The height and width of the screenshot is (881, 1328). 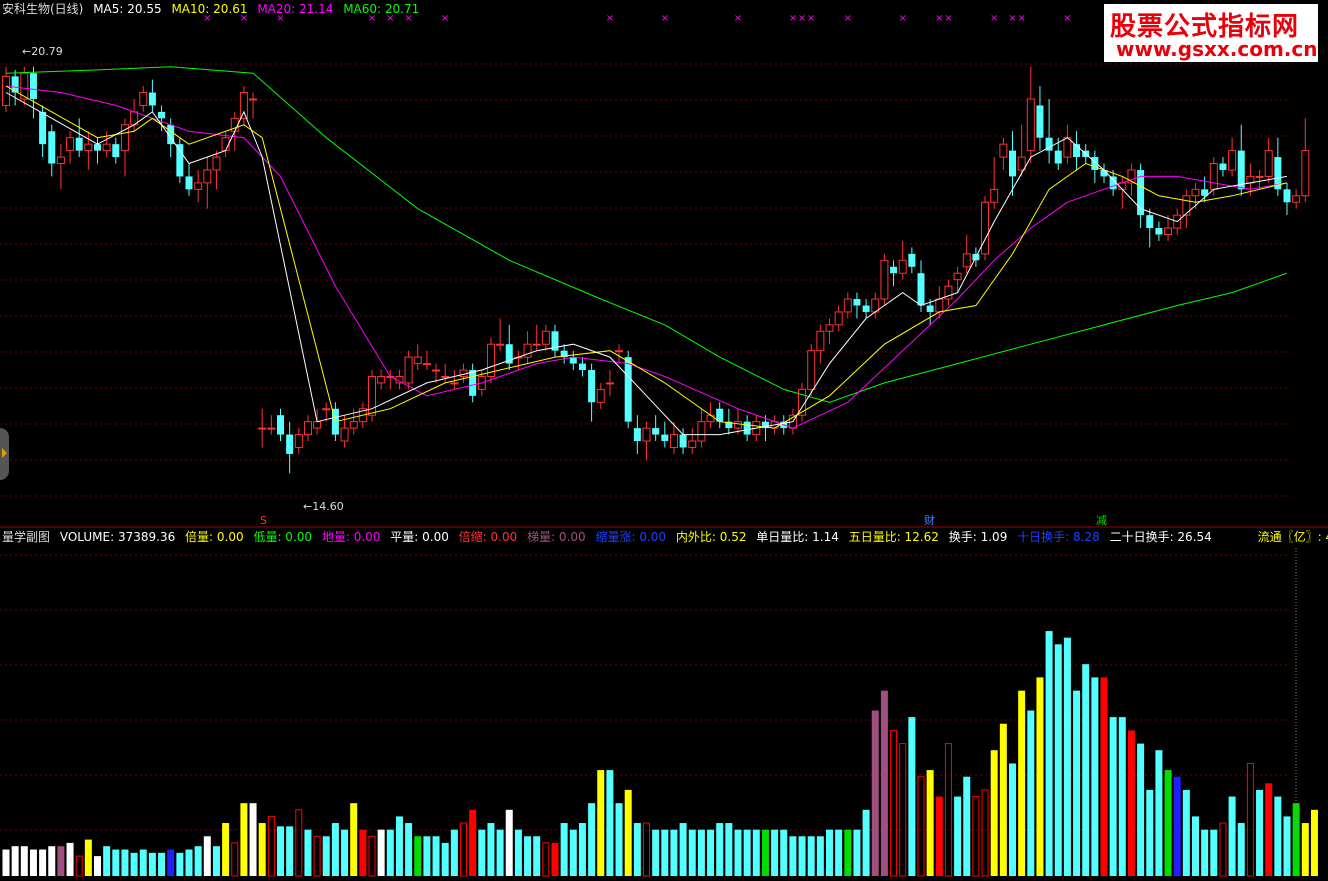 I want to click on ershirihuanshou-value: 二十日换手: 26.54, so click(x=1160, y=537).